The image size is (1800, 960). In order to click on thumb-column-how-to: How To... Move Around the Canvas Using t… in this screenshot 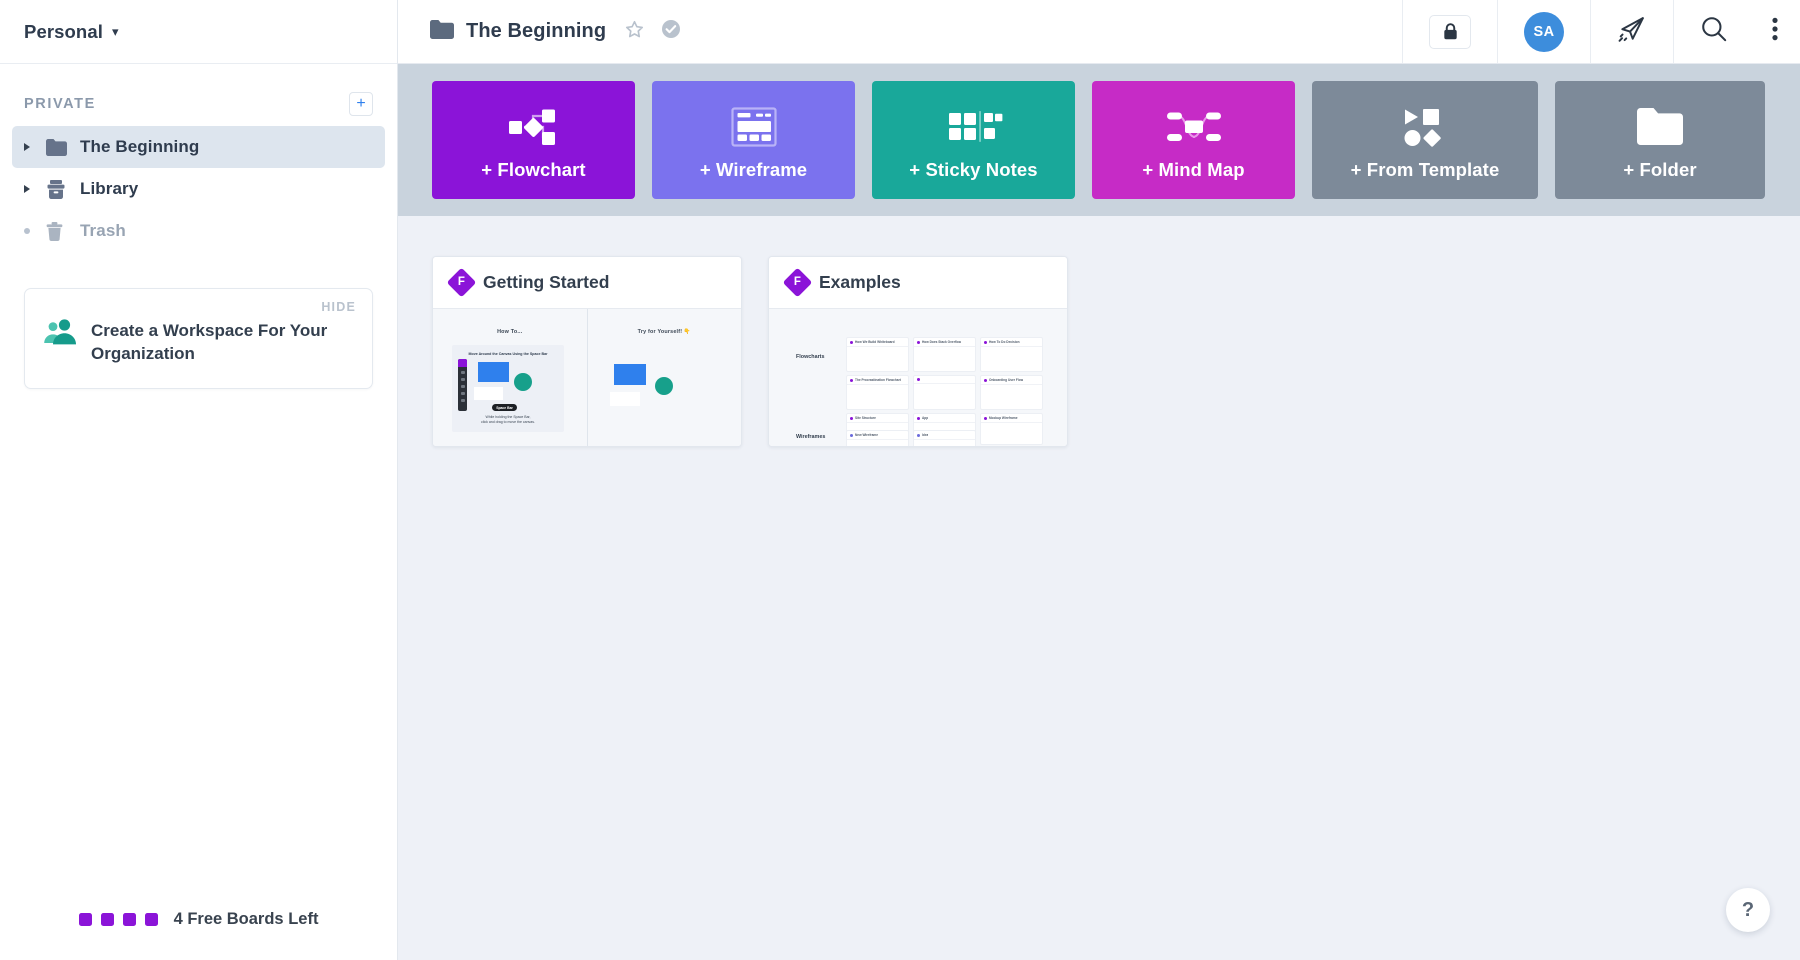, I will do `click(510, 377)`.